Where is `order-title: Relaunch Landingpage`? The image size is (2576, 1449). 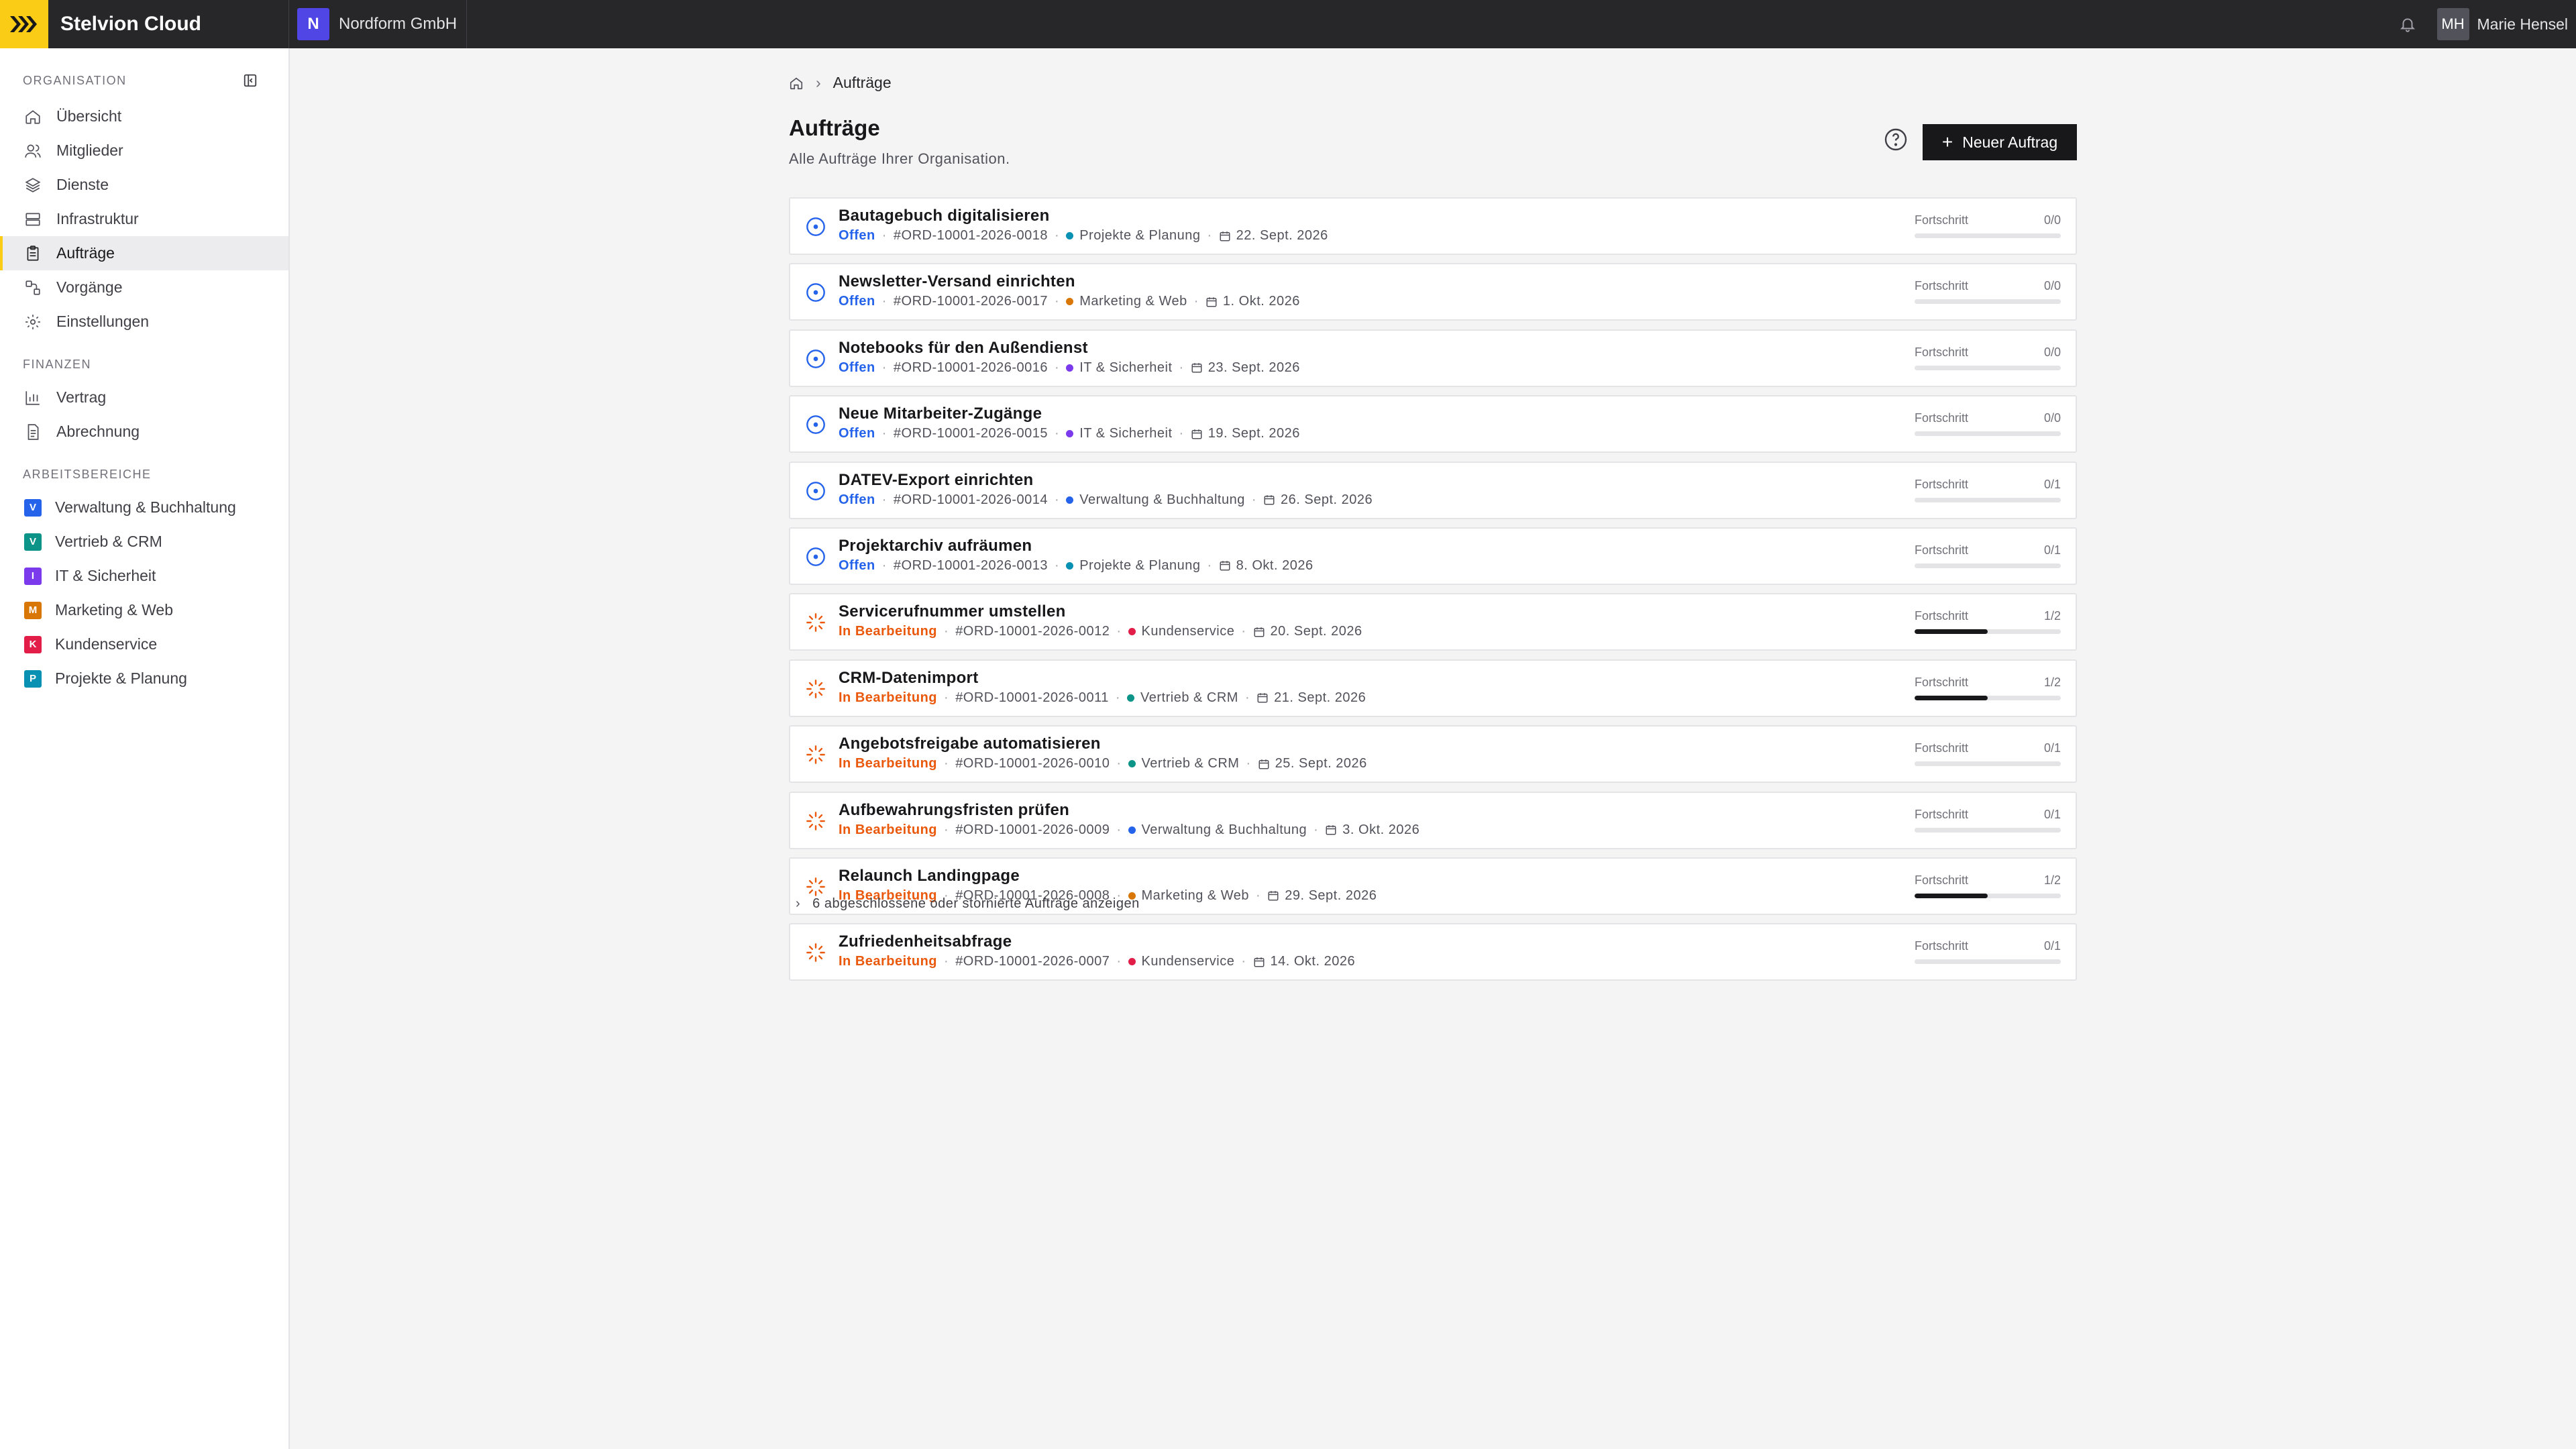 order-title: Relaunch Landingpage is located at coordinates (929, 876).